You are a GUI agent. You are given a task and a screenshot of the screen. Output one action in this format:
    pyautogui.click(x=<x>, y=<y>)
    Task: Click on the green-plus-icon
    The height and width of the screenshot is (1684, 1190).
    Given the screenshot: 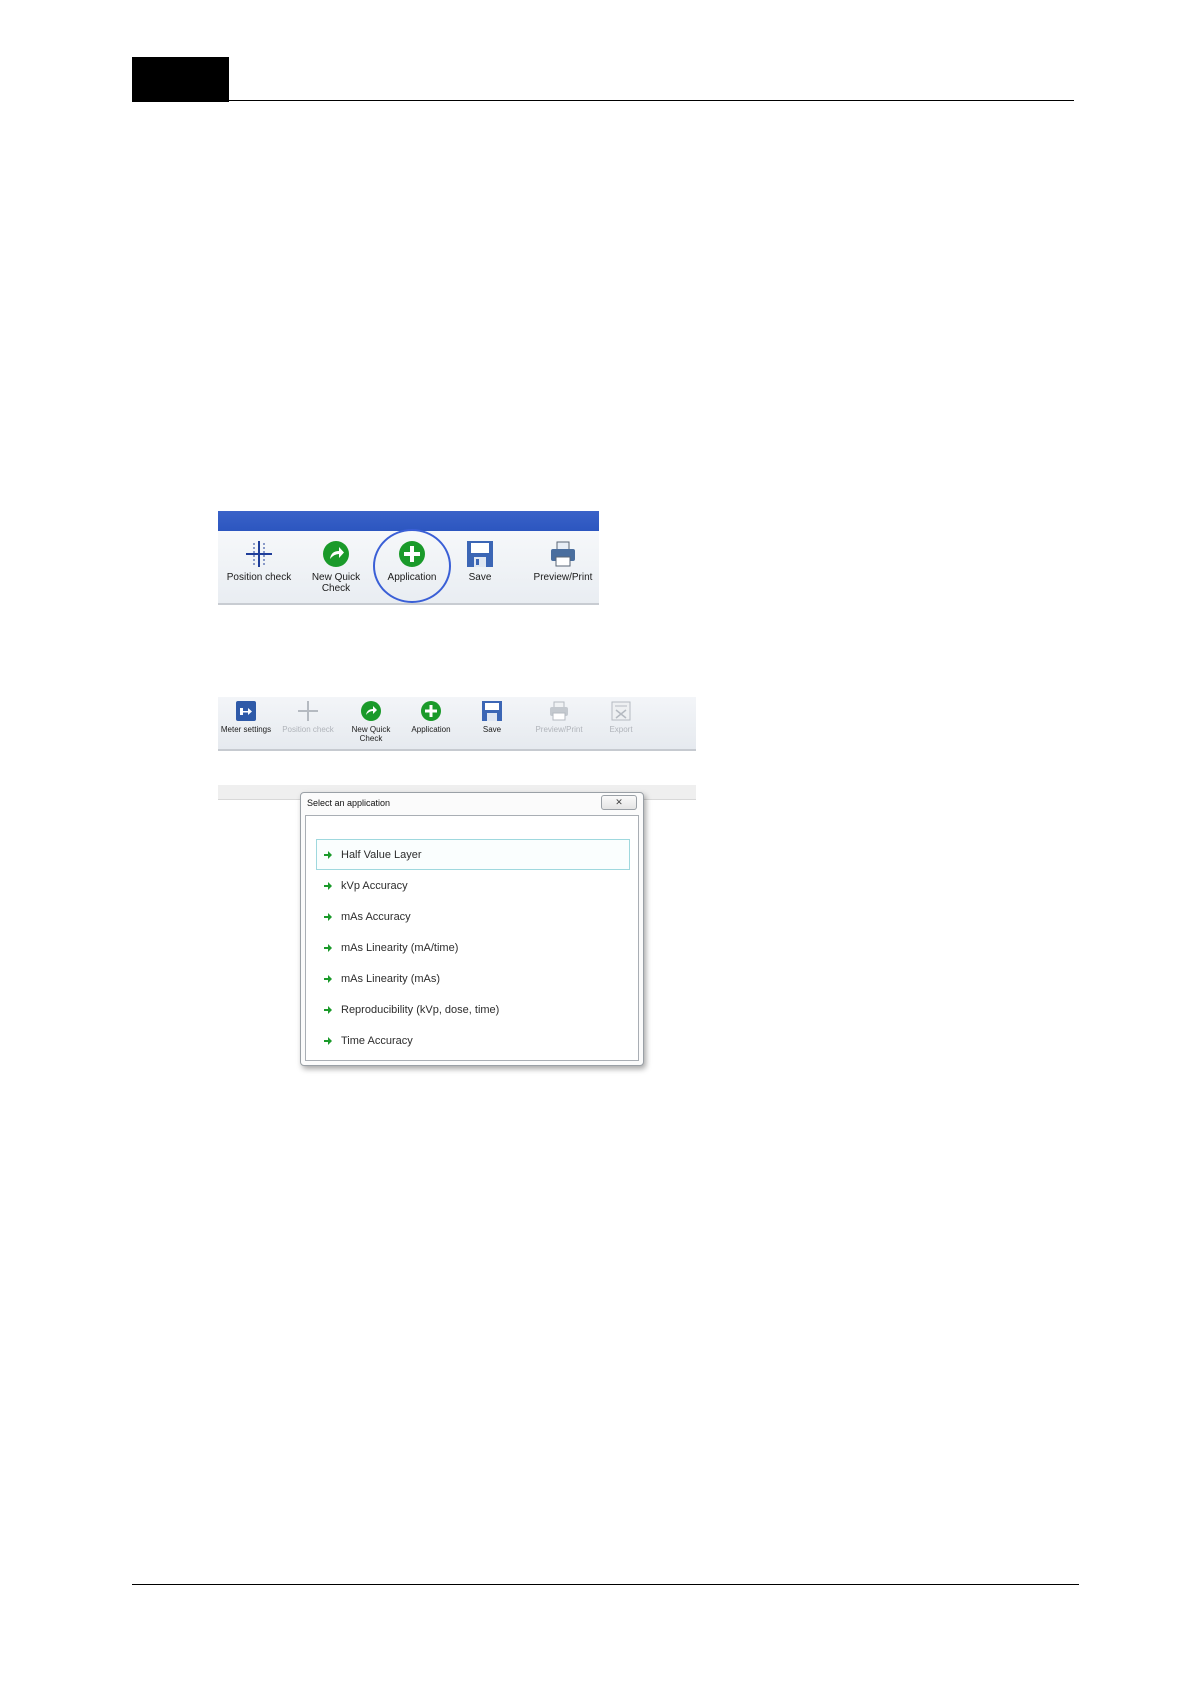 What is the action you would take?
    pyautogui.click(x=431, y=711)
    